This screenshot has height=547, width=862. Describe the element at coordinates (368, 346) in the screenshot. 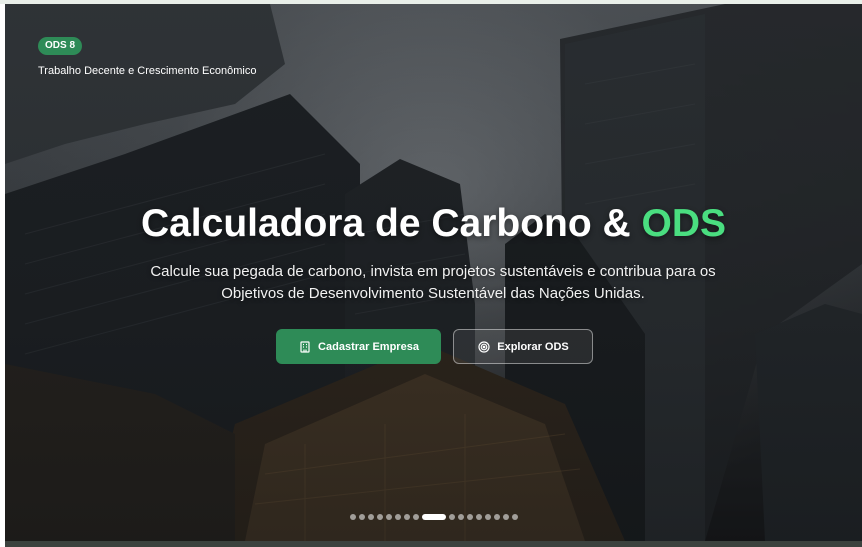

I see `register-company-label: Cadastrar Empresa` at that location.